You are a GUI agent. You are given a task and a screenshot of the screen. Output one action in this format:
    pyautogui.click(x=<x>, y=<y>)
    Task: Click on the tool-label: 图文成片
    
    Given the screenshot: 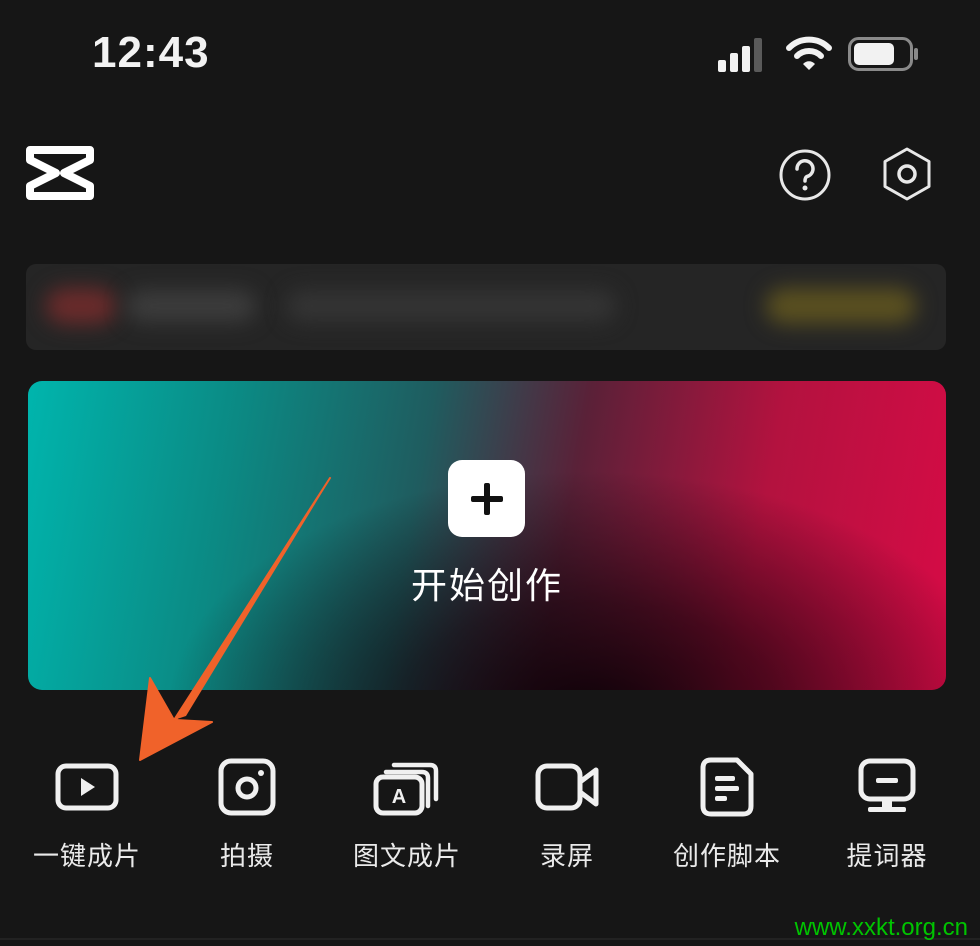 What is the action you would take?
    pyautogui.click(x=406, y=857)
    